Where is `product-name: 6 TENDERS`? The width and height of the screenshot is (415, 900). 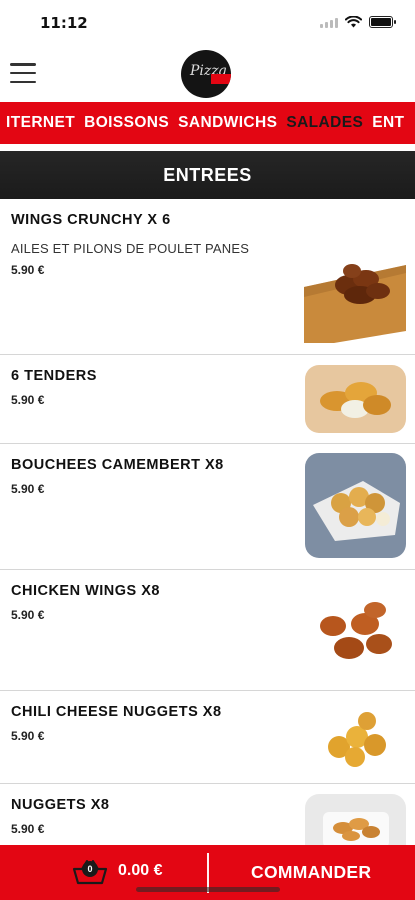
product-name: 6 TENDERS is located at coordinates (54, 376).